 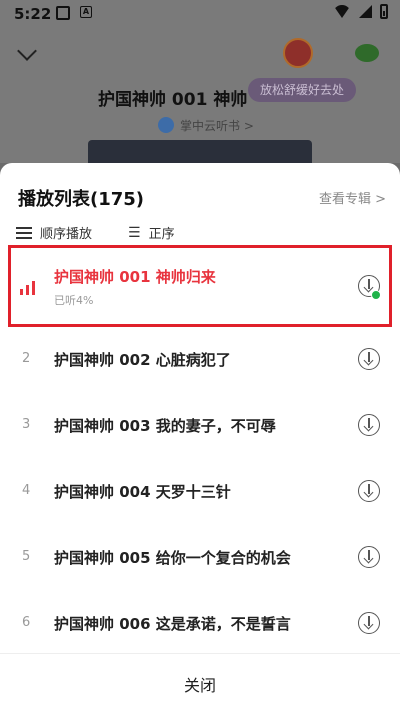 I want to click on status-time: 5:22, so click(x=33, y=14).